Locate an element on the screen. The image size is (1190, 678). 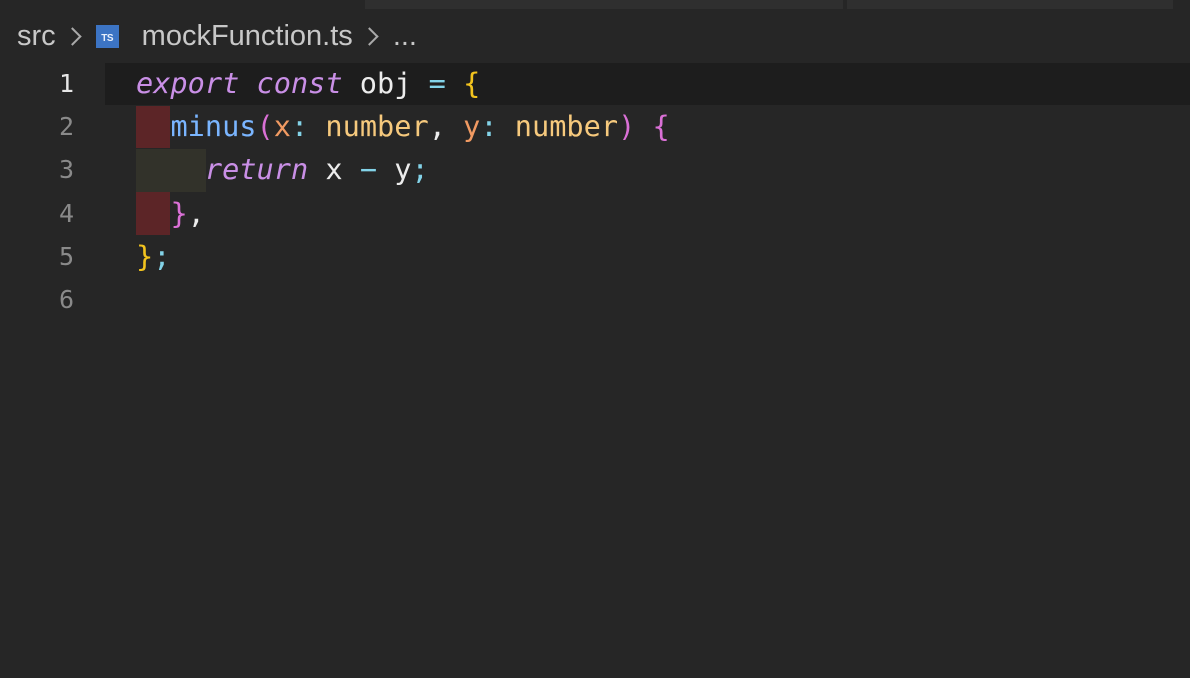
code-token: − is located at coordinates (368, 169).